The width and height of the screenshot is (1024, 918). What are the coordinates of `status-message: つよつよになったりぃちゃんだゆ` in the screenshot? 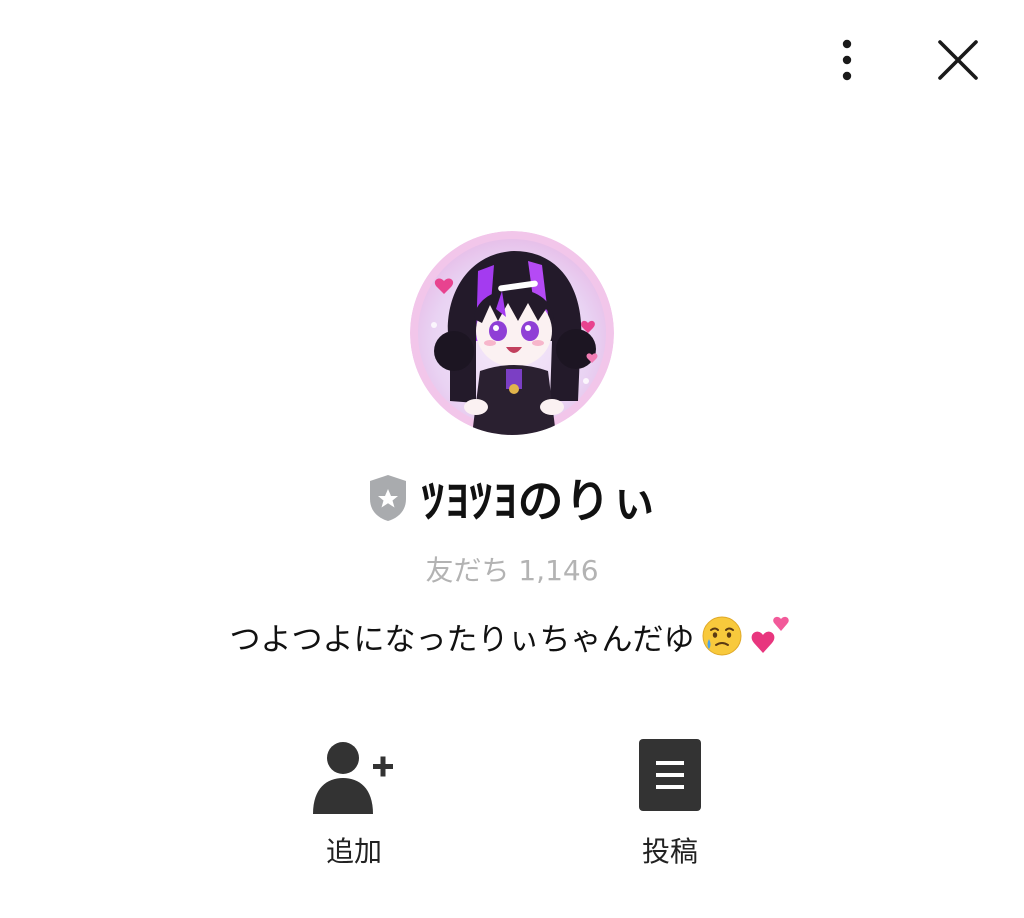 It's located at (462, 639).